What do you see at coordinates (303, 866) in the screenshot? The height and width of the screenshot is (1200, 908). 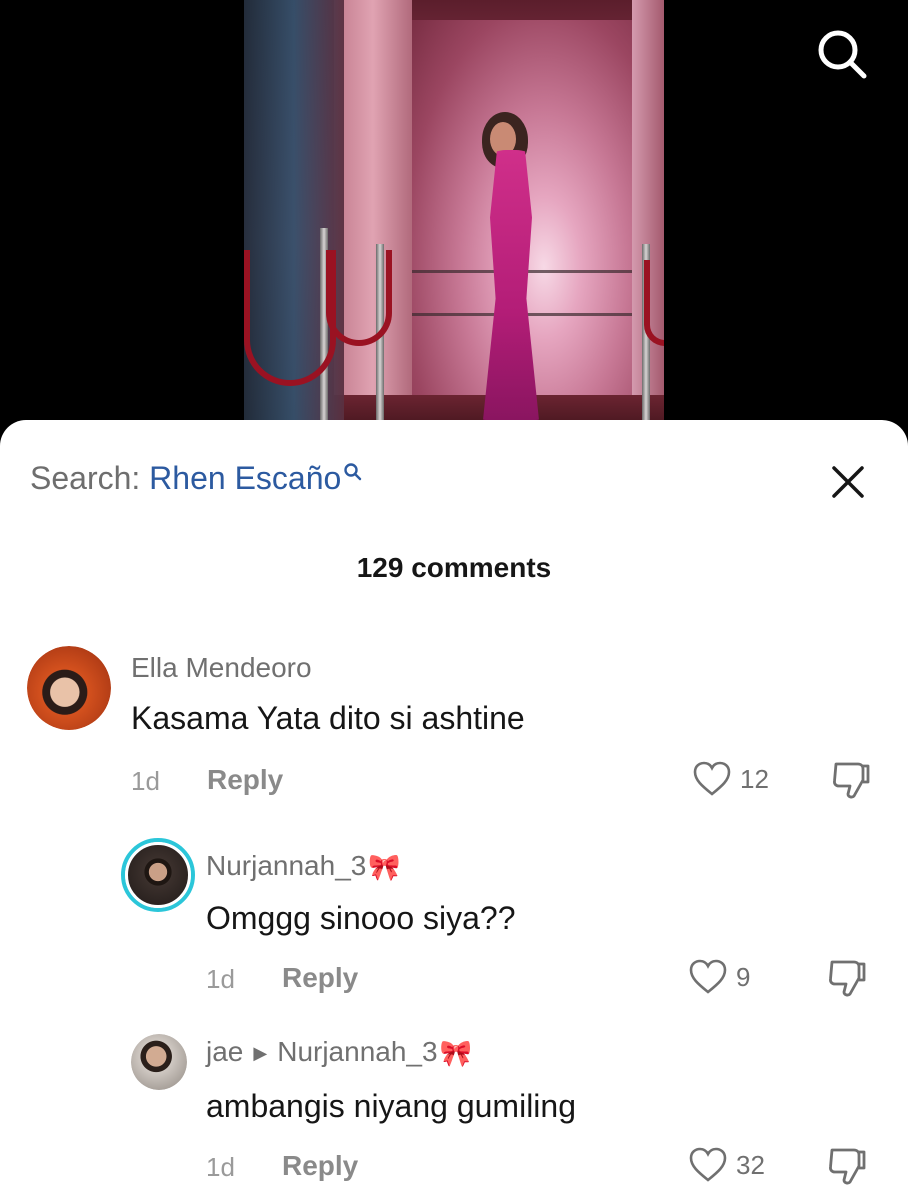 I see `comment-username: Nurjannah_3🎀` at bounding box center [303, 866].